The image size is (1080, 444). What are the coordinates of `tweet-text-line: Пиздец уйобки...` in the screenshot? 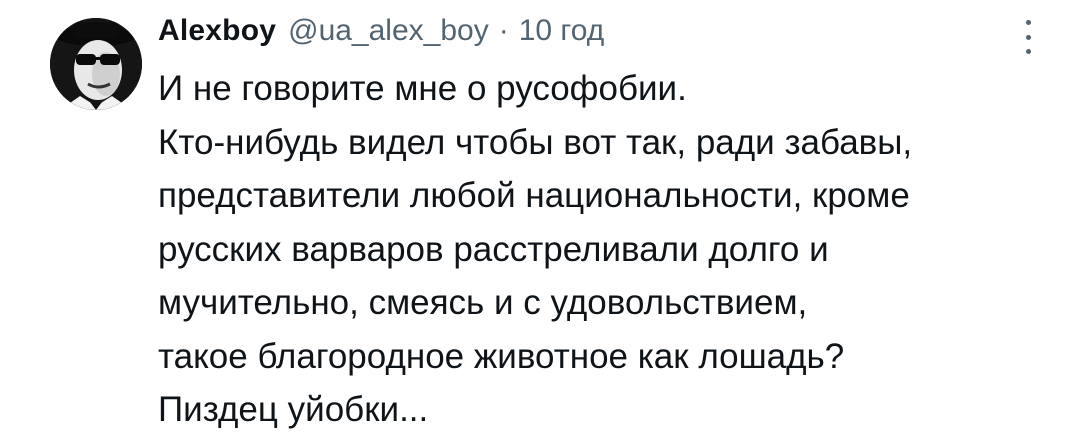 It's located at (293, 409).